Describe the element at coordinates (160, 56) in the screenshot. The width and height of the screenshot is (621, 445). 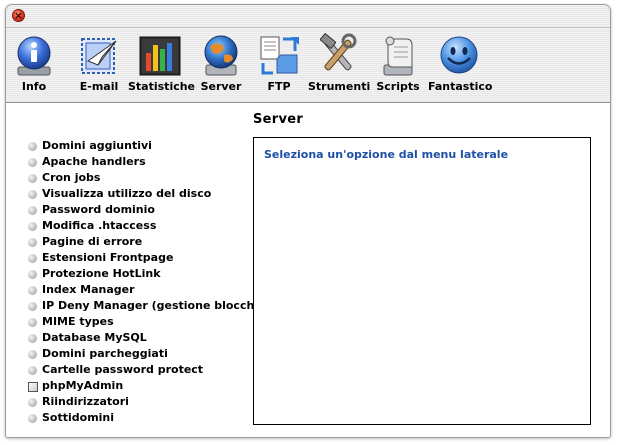
I see `bar-chart-icon` at that location.